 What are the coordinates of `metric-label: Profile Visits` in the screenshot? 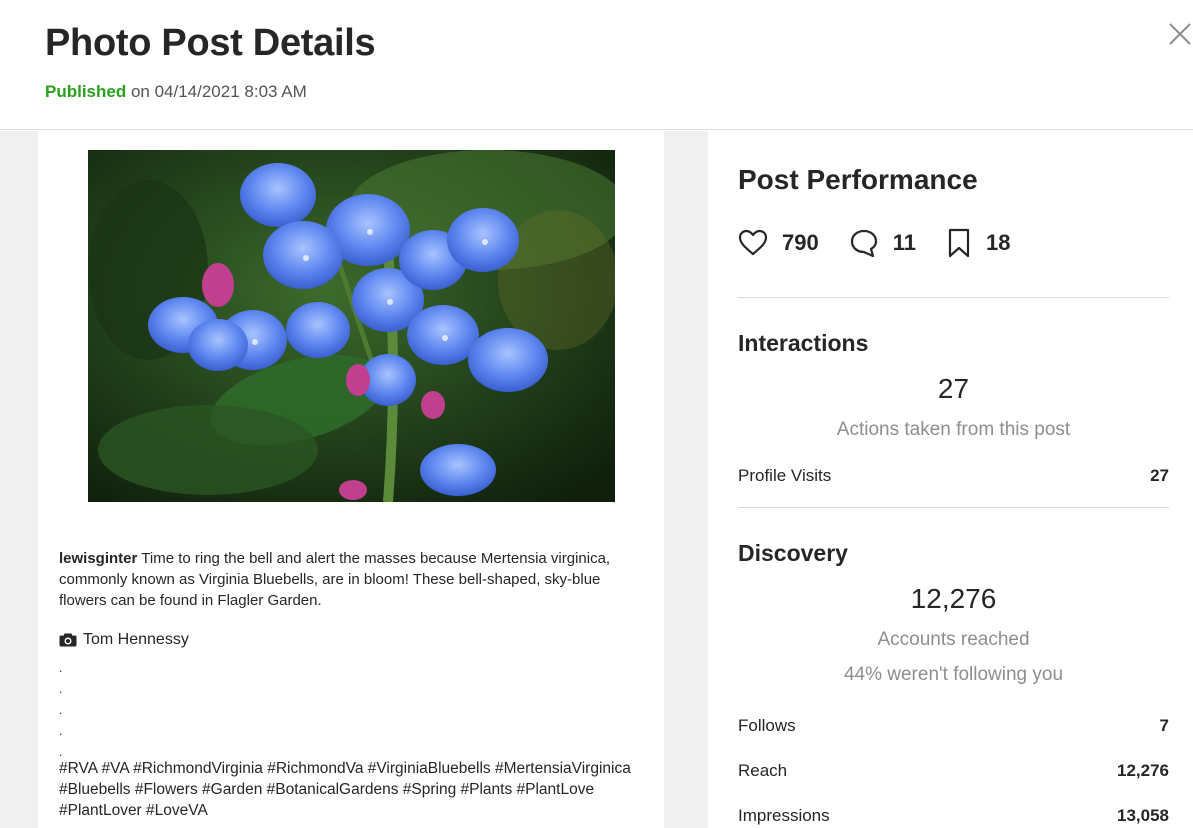 It's located at (785, 475).